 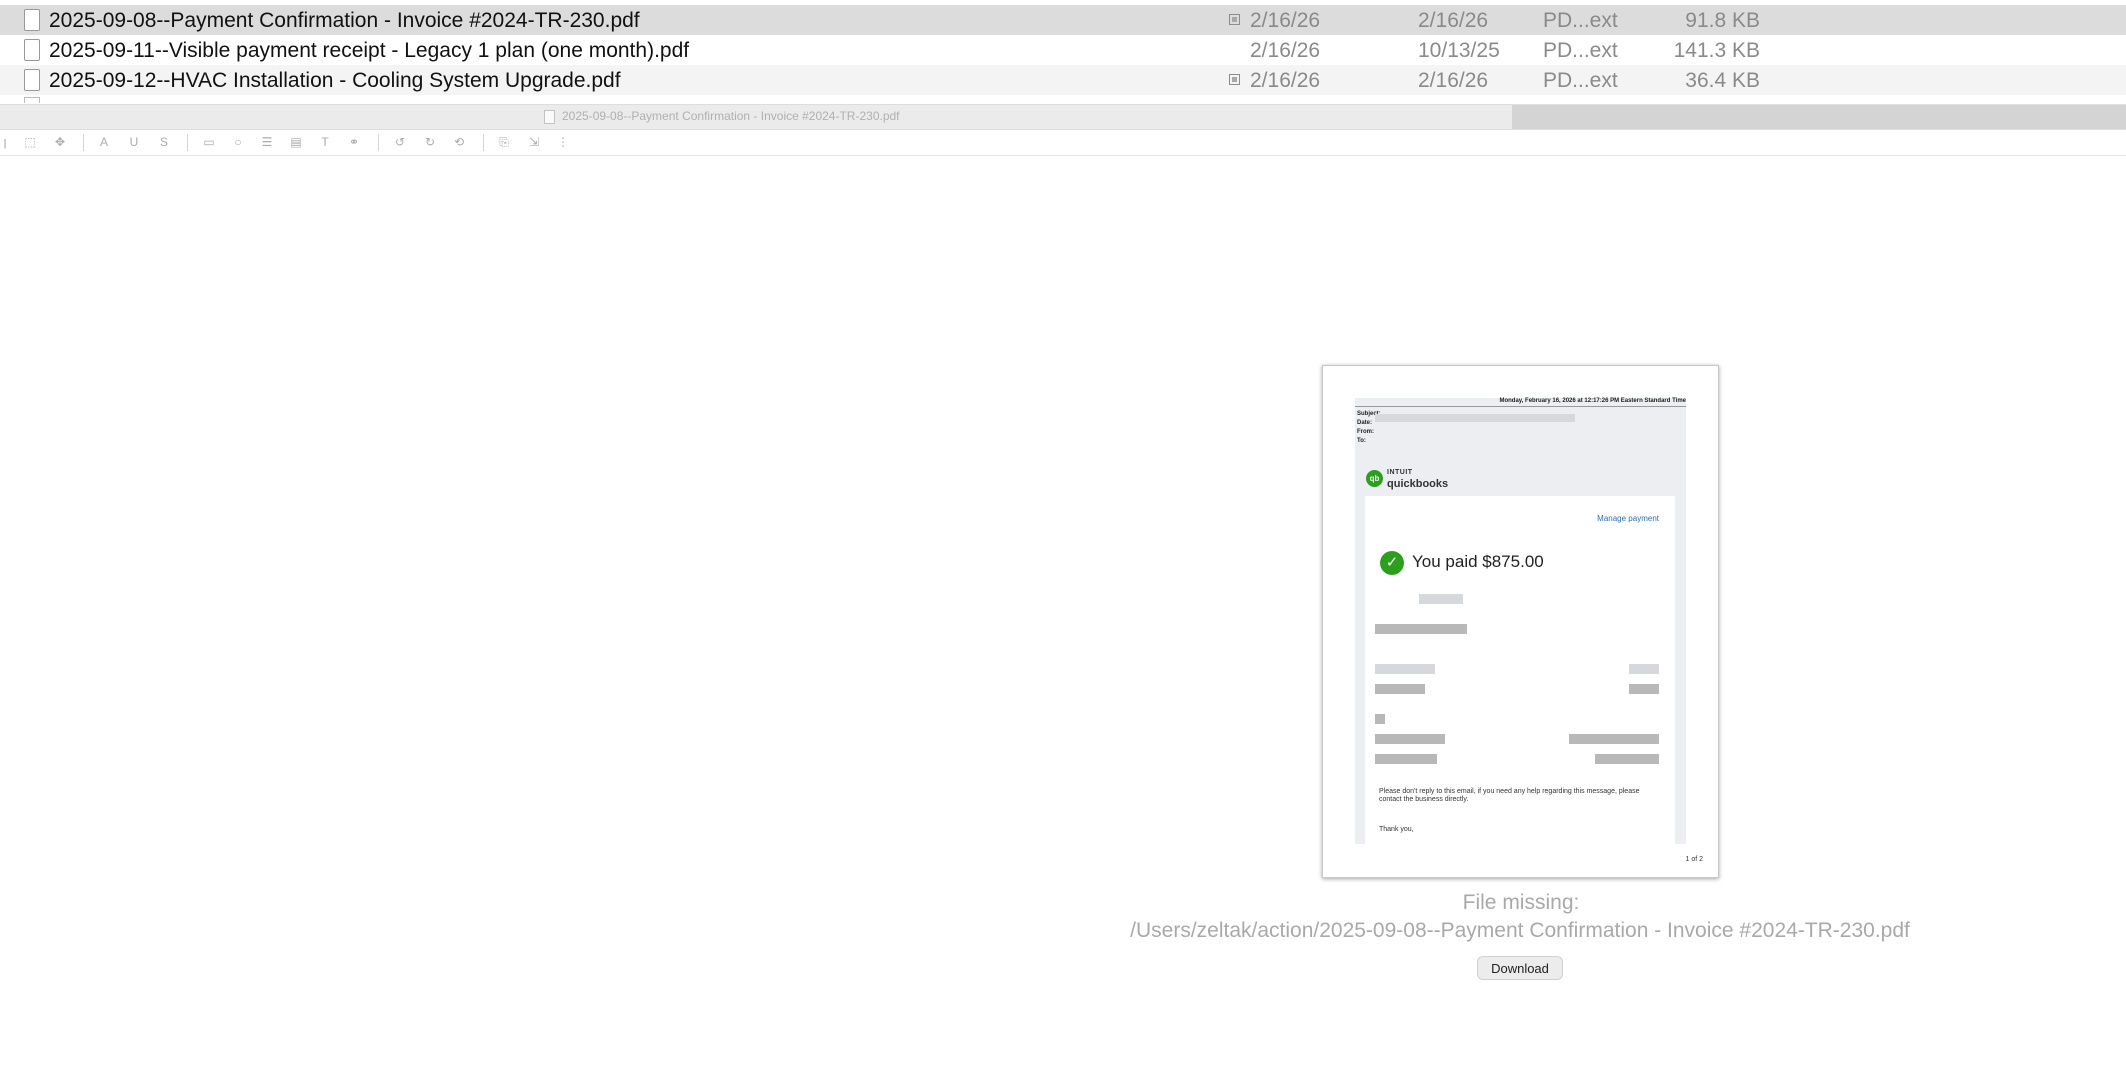 What do you see at coordinates (1520, 968) in the screenshot?
I see `download-button: Download` at bounding box center [1520, 968].